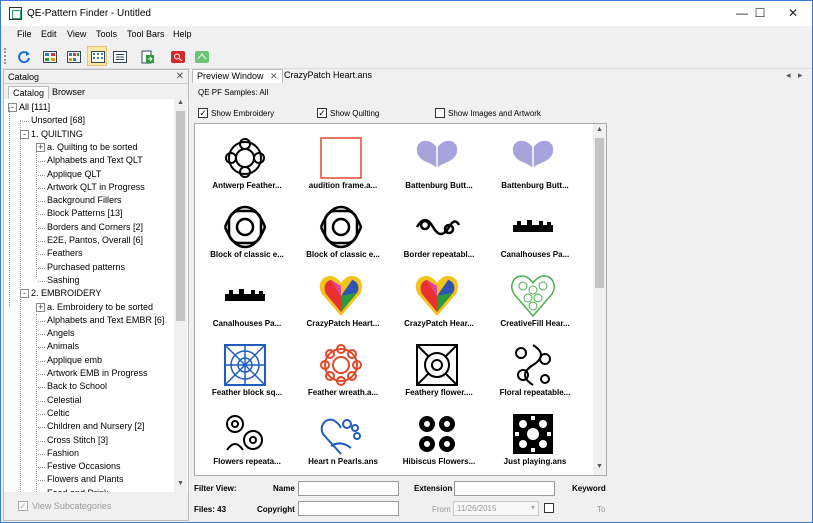  What do you see at coordinates (322, 113) in the screenshot?
I see `show-quilting-checkbox: ✓` at bounding box center [322, 113].